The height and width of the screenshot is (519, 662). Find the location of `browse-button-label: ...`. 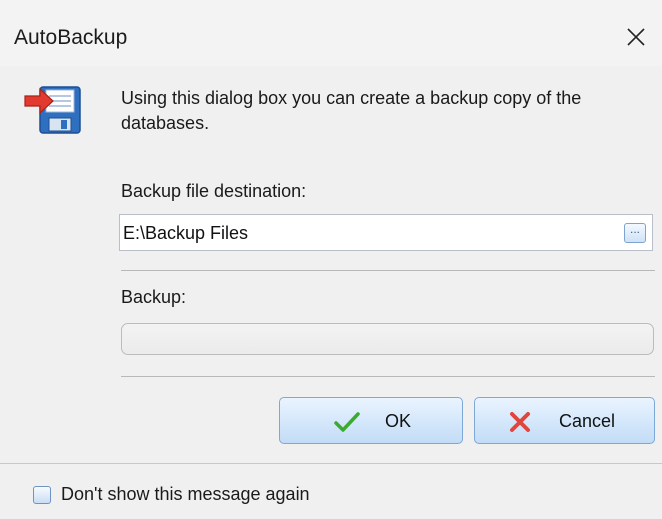

browse-button-label: ... is located at coordinates (634, 229).